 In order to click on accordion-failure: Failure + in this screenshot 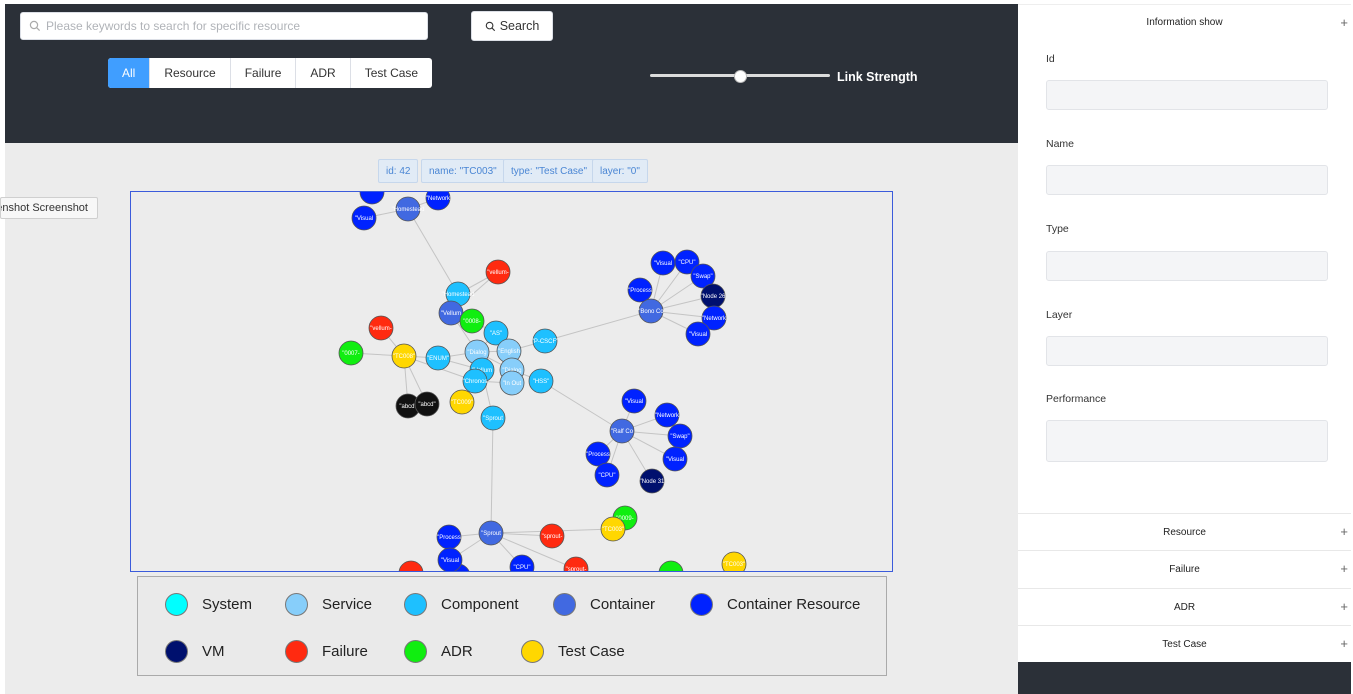, I will do `click(1184, 569)`.